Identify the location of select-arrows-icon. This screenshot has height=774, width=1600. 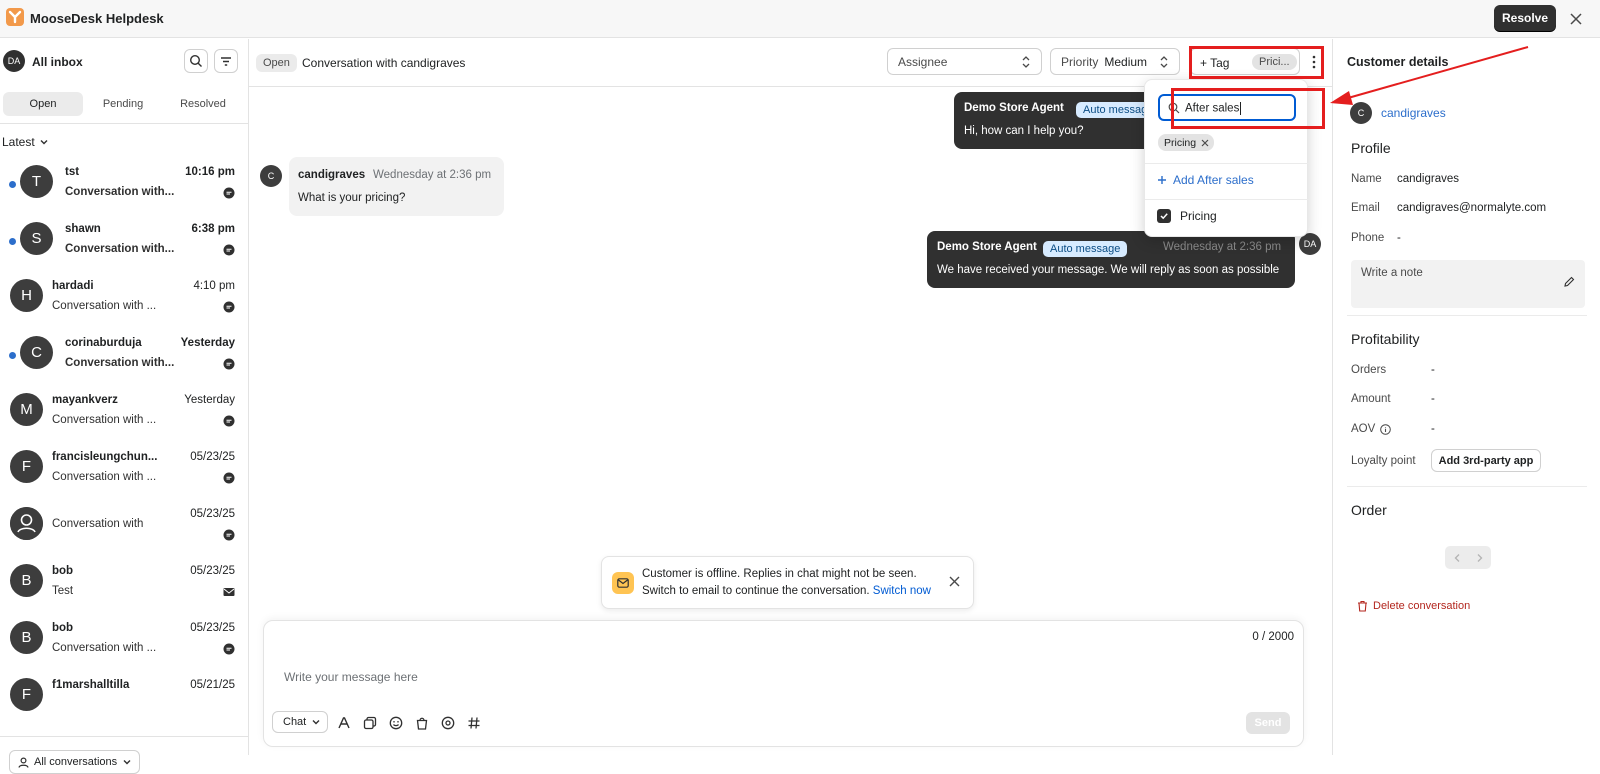
(1164, 62).